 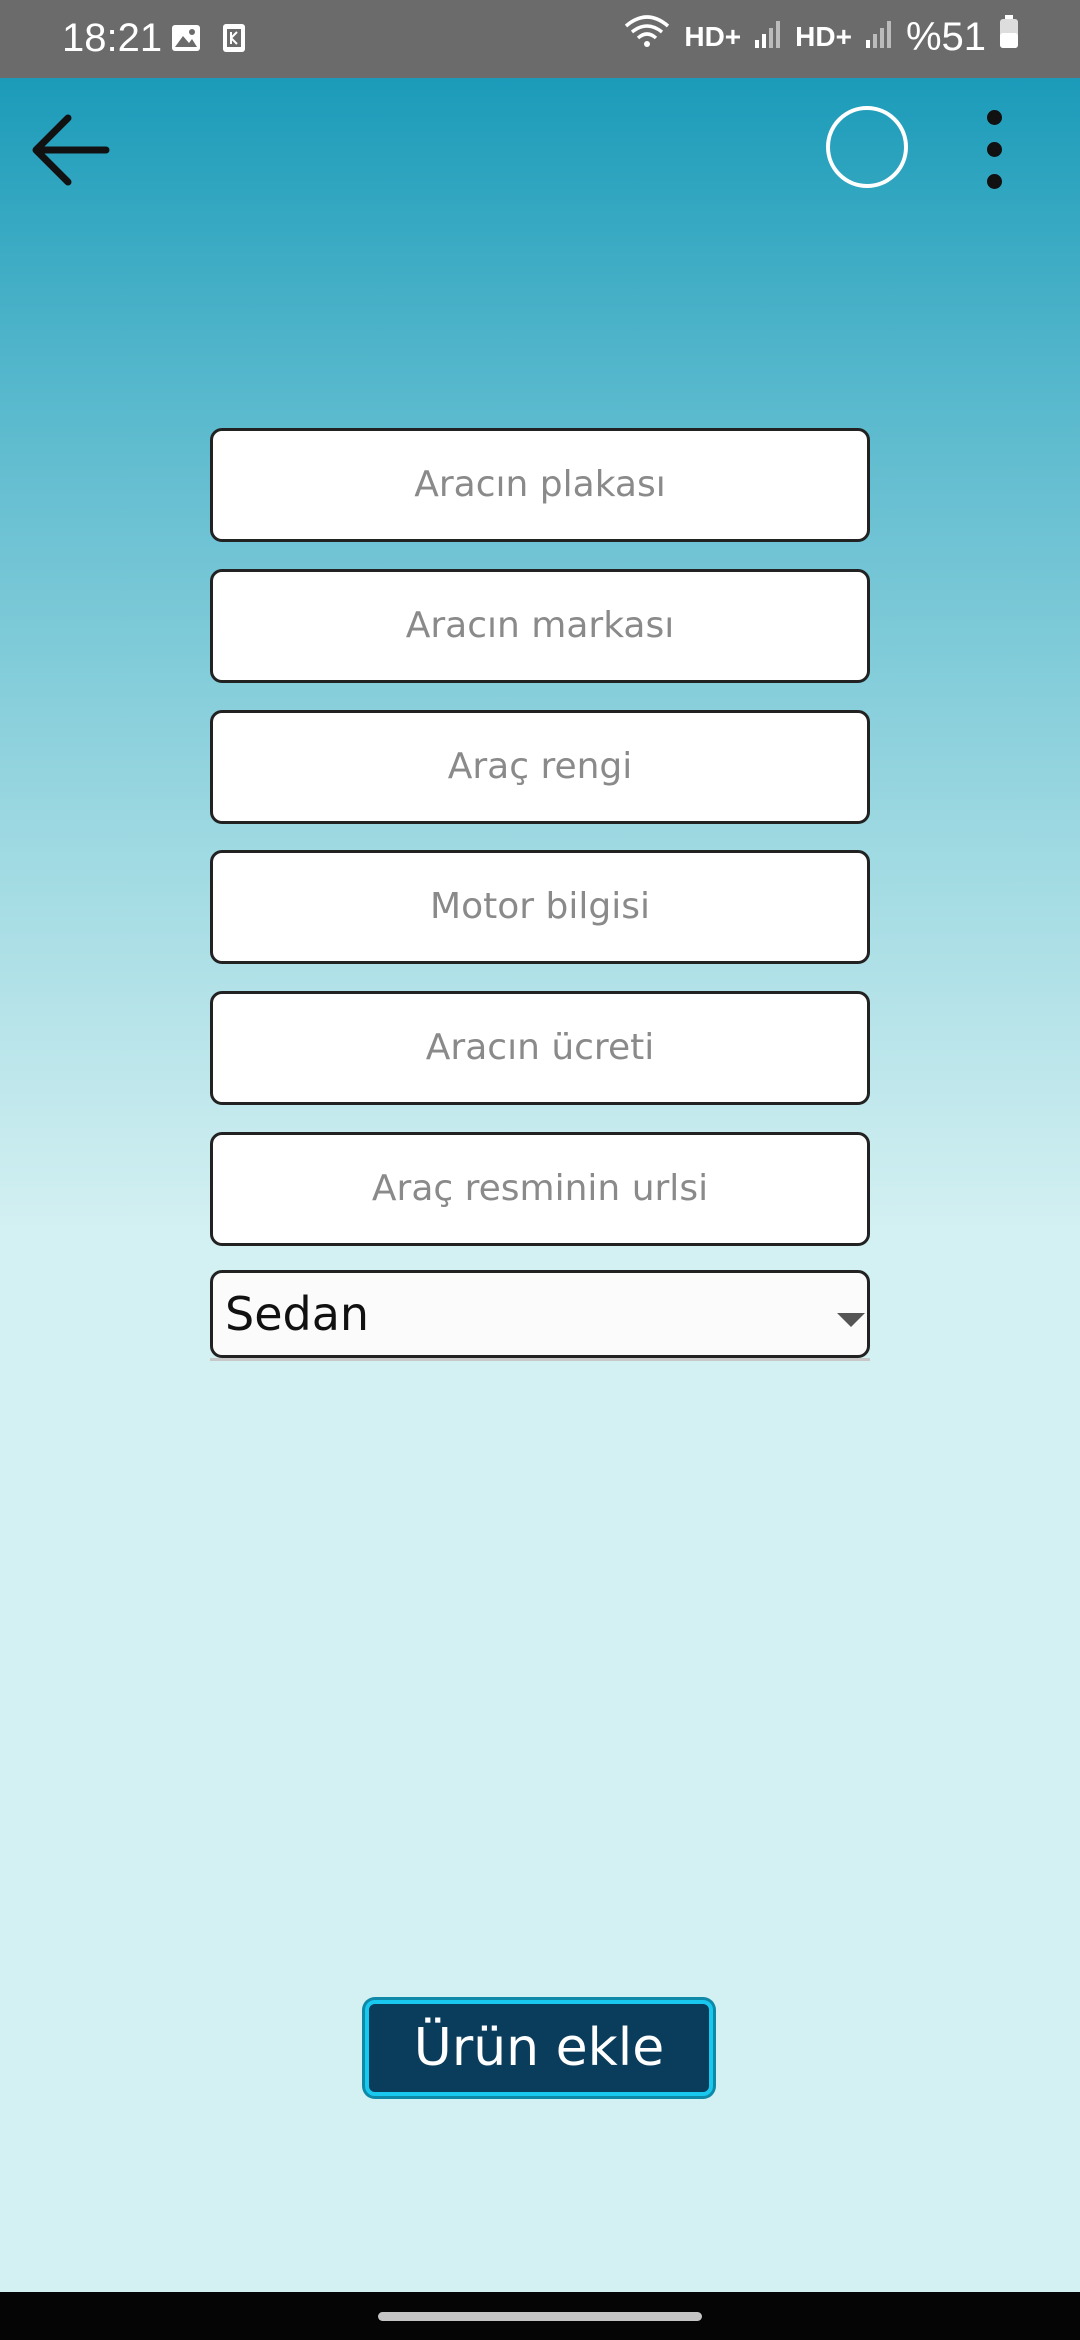 I want to click on select-underline, so click(x=540, y=1359).